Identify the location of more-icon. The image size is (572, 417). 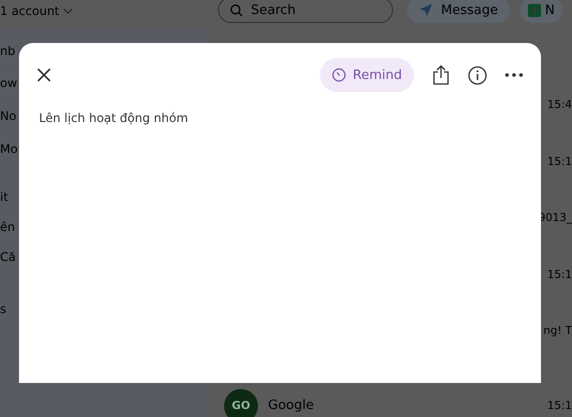
(514, 75).